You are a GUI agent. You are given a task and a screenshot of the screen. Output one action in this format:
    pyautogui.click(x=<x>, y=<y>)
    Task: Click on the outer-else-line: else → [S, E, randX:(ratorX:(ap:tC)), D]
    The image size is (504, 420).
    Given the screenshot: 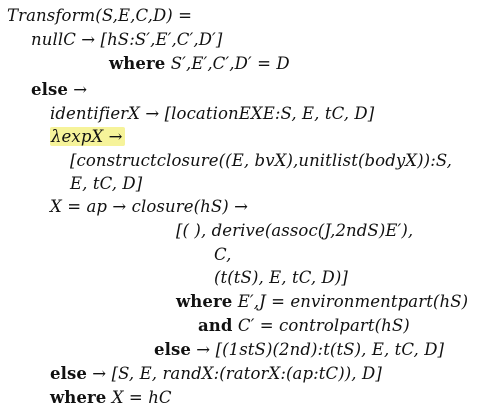 What is the action you would take?
    pyautogui.click(x=216, y=374)
    